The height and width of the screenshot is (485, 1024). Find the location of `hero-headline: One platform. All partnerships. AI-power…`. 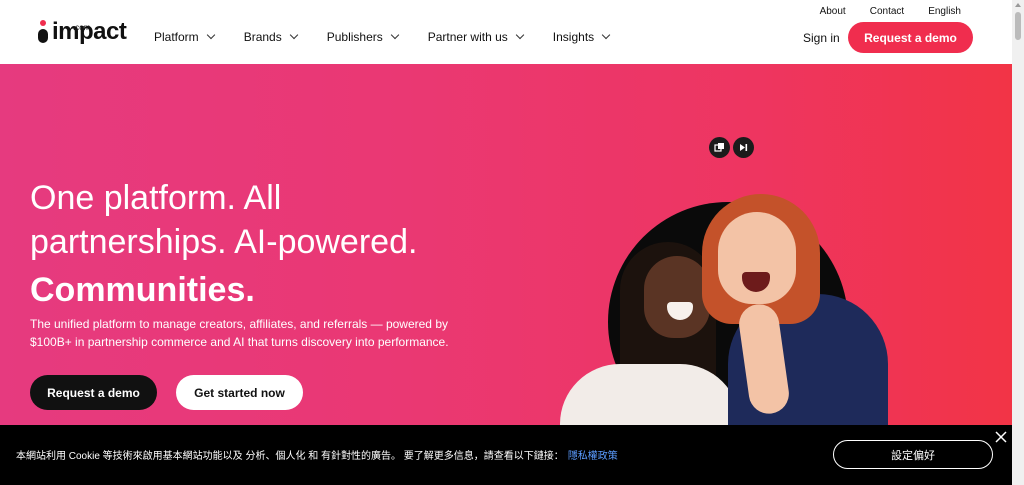

hero-headline: One platform. All partnerships. AI-power… is located at coordinates (224, 220).